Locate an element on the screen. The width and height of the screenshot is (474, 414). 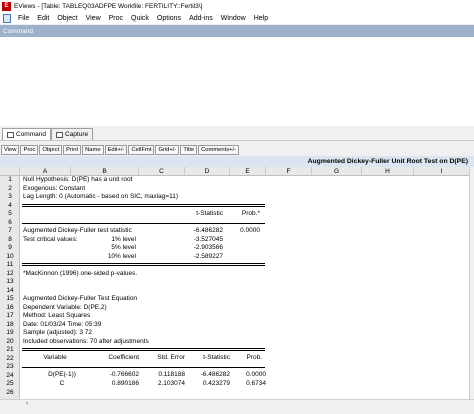
cell-prob-header-2: Prob. is located at coordinates (247, 358).